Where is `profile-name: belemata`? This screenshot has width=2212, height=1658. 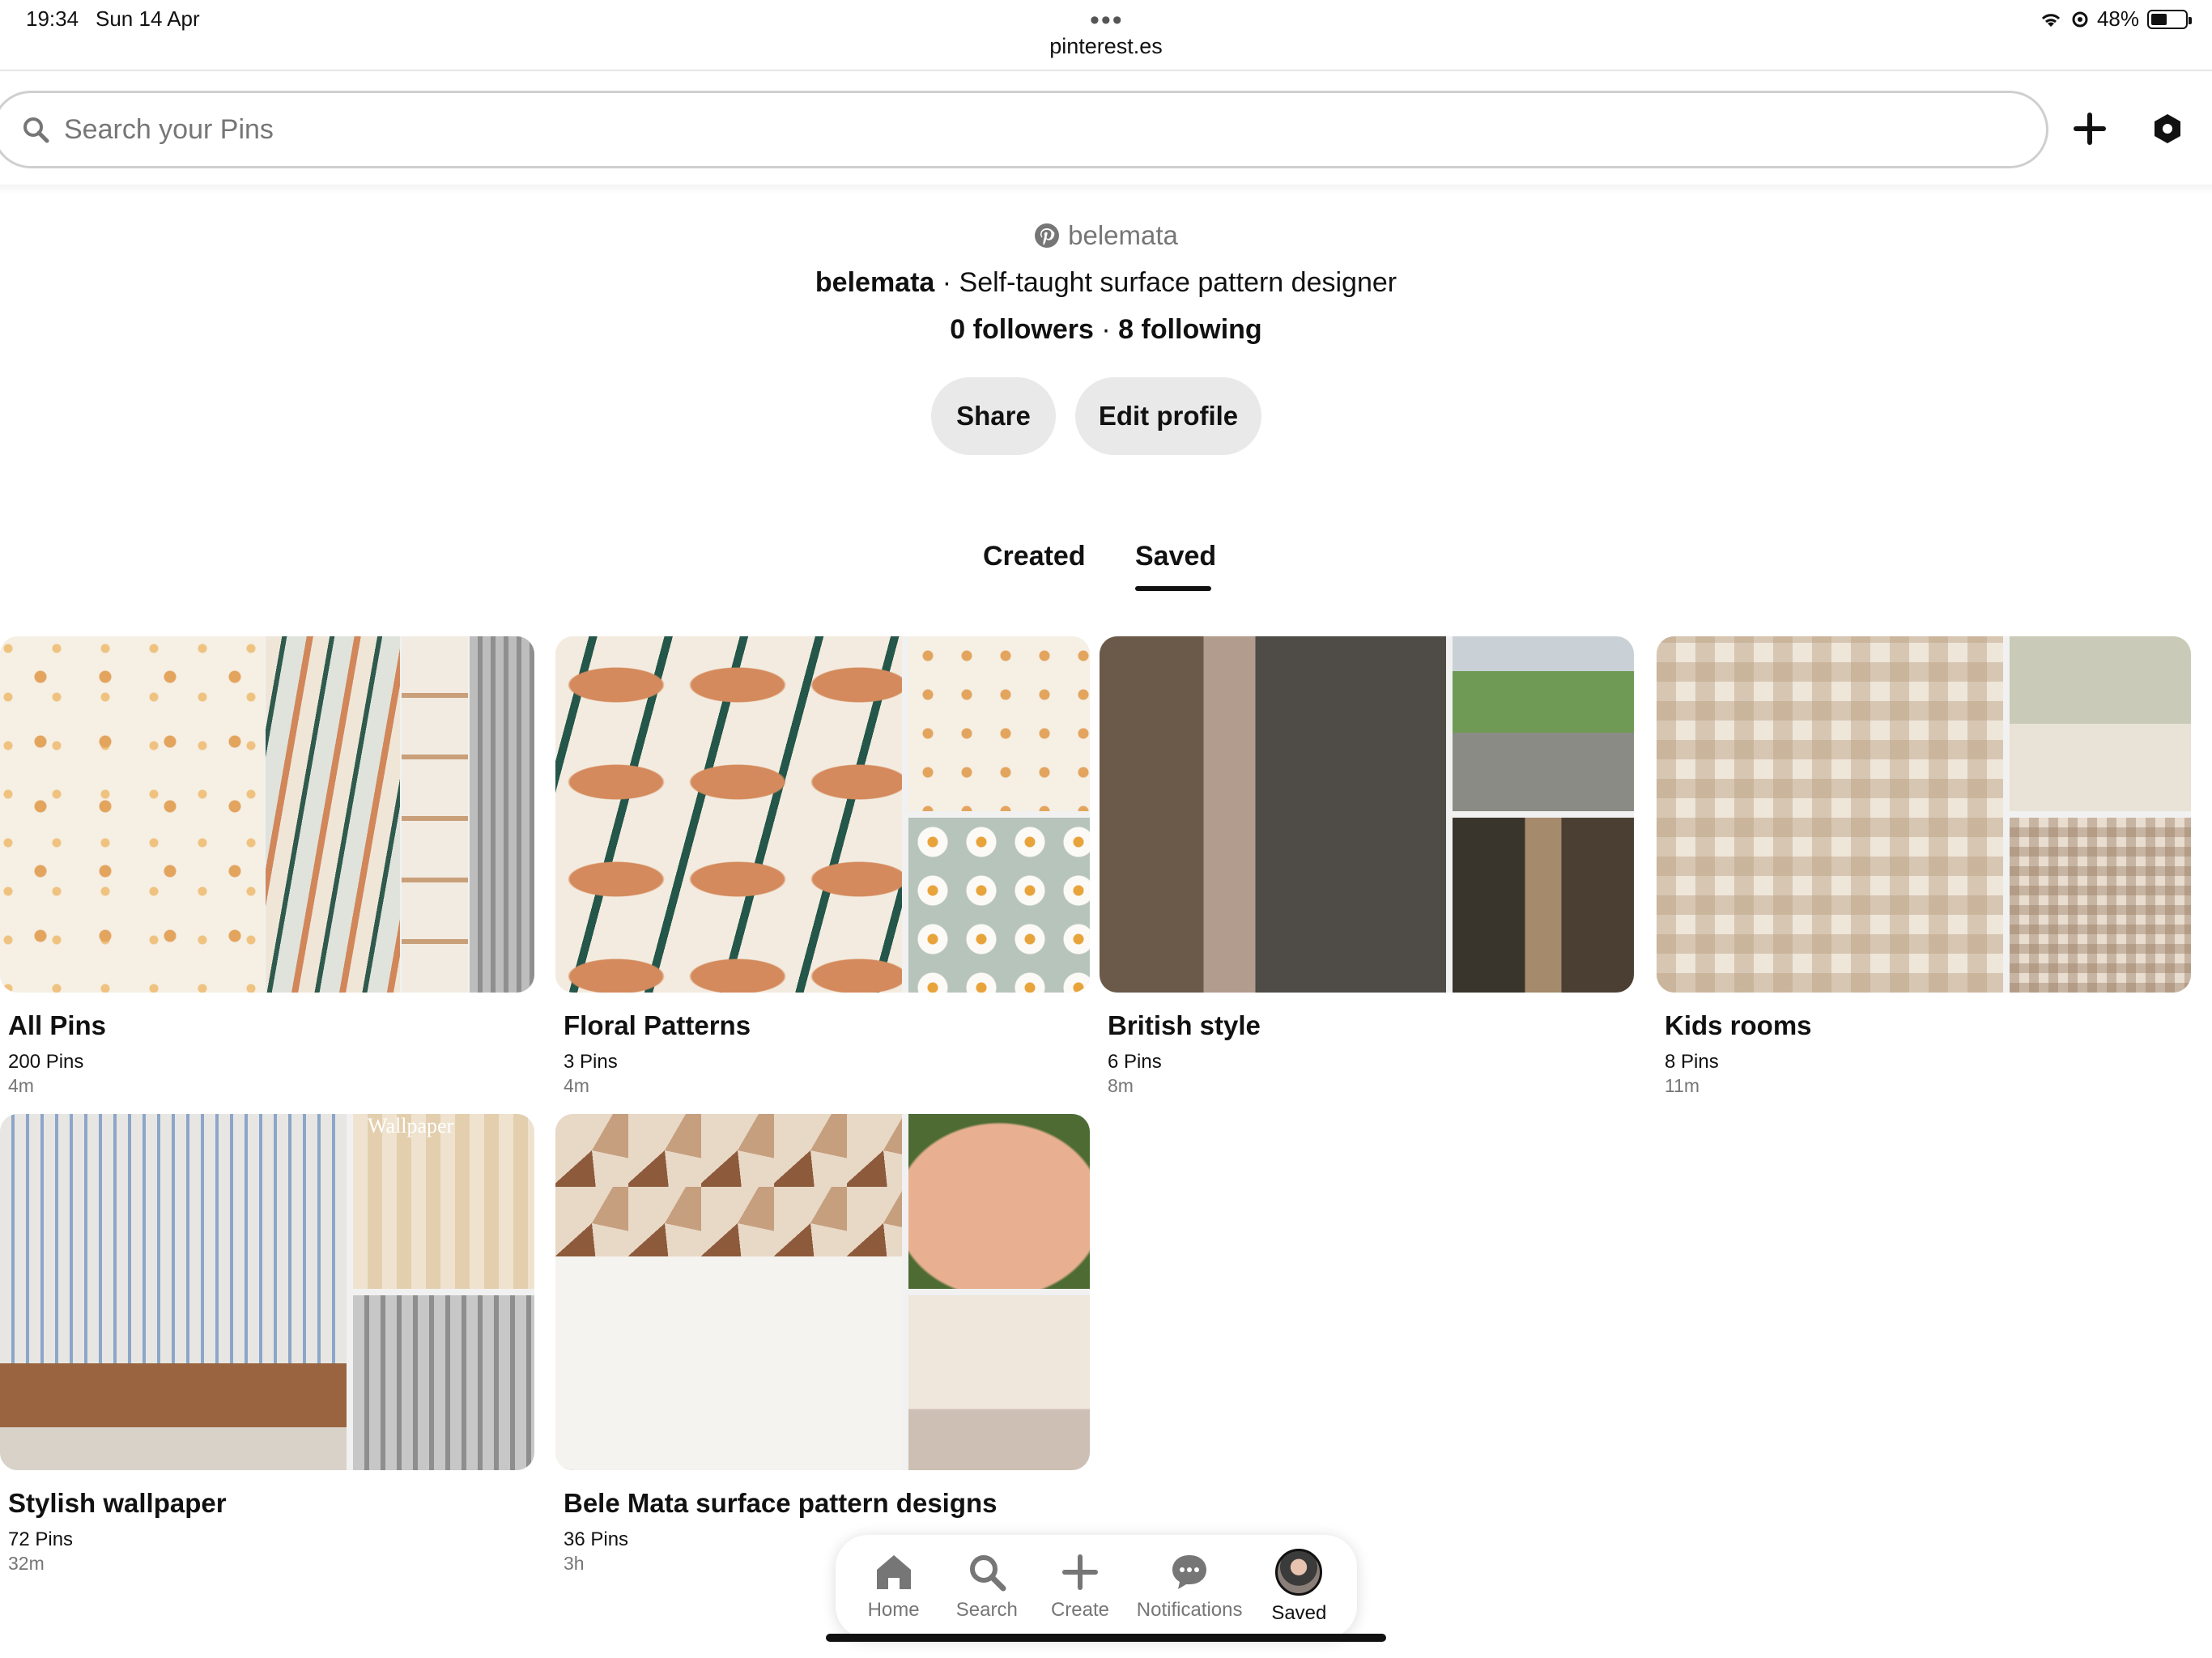
profile-name: belemata is located at coordinates (875, 282).